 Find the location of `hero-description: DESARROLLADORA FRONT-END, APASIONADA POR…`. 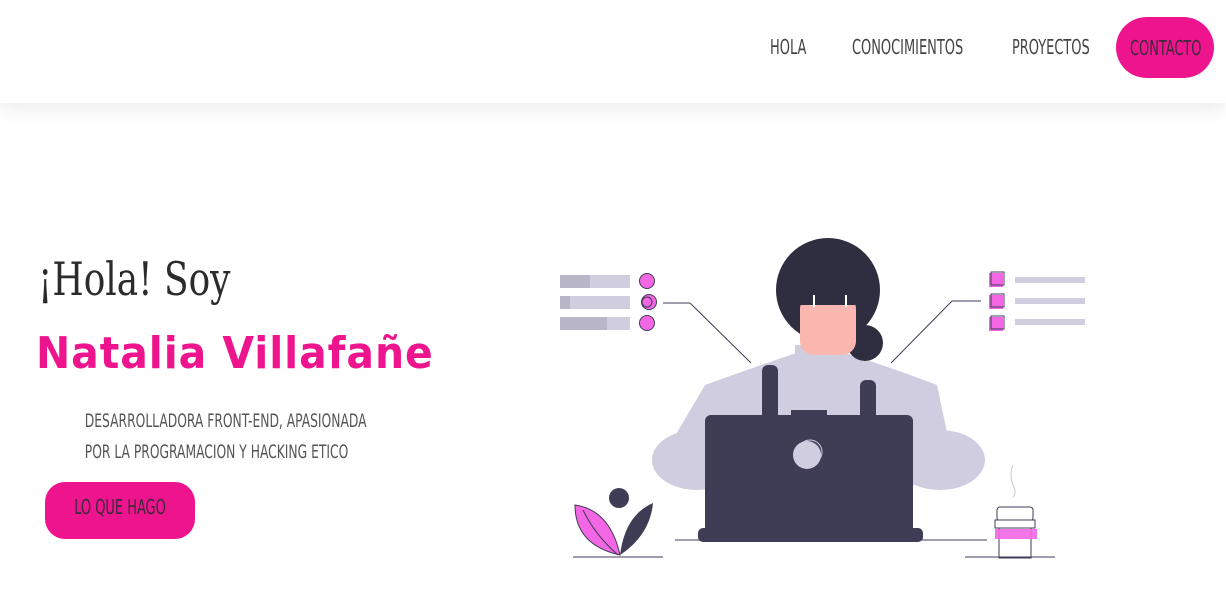

hero-description: DESARROLLADORA FRONT-END, APASIONADA POR… is located at coordinates (203, 437).